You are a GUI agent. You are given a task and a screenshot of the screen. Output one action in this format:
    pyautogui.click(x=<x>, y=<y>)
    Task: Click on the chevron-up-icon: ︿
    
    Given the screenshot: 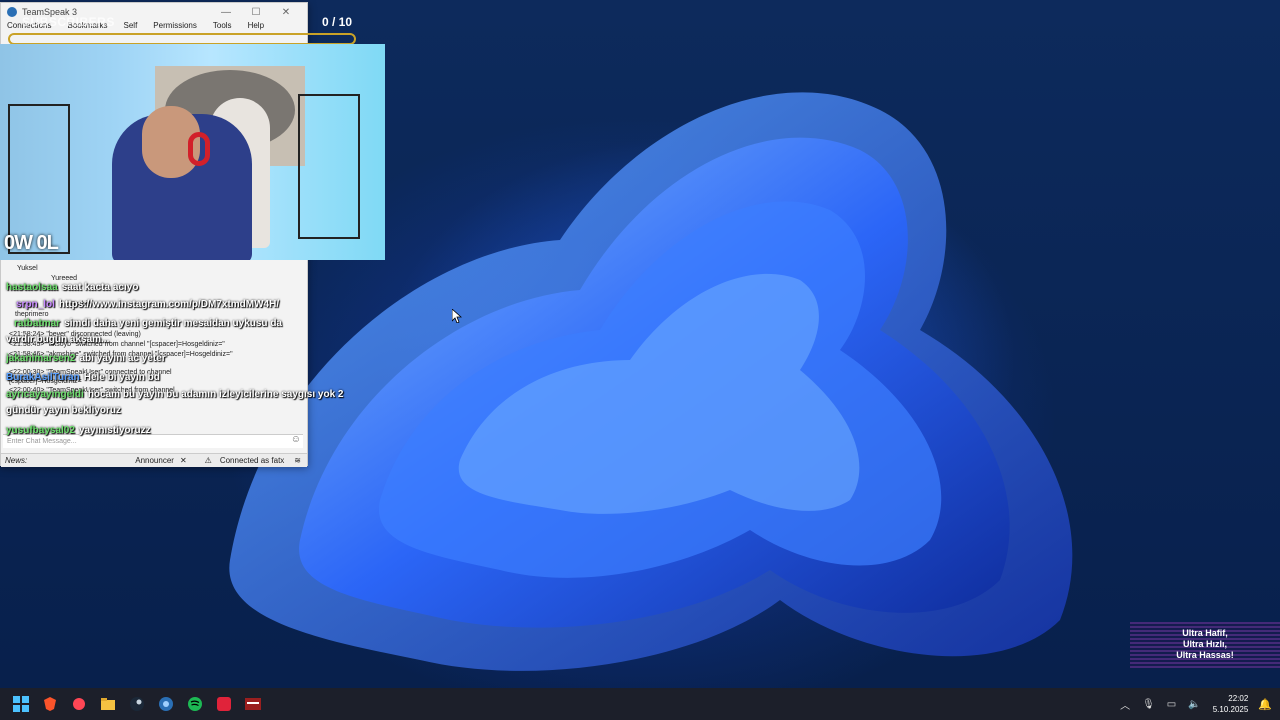 What is the action you would take?
    pyautogui.click(x=1125, y=704)
    